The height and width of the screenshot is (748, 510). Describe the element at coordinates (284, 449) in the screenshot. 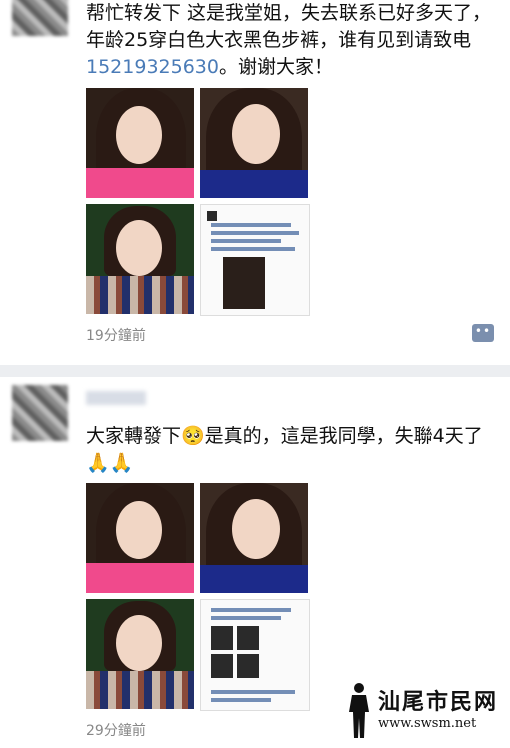

I see `post-text: 大家轉發下🥺是真的，這是我同學，失聯4天了🙏🙏` at that location.